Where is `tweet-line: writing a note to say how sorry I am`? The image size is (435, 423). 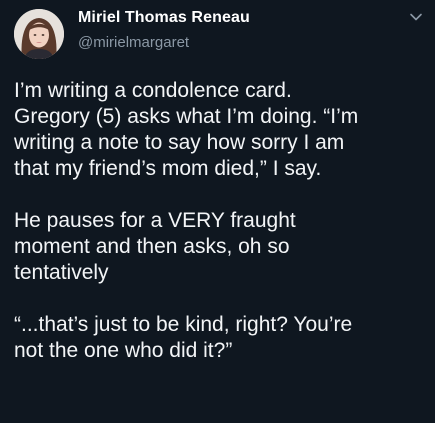 tweet-line: writing a note to say how sorry I am is located at coordinates (179, 142).